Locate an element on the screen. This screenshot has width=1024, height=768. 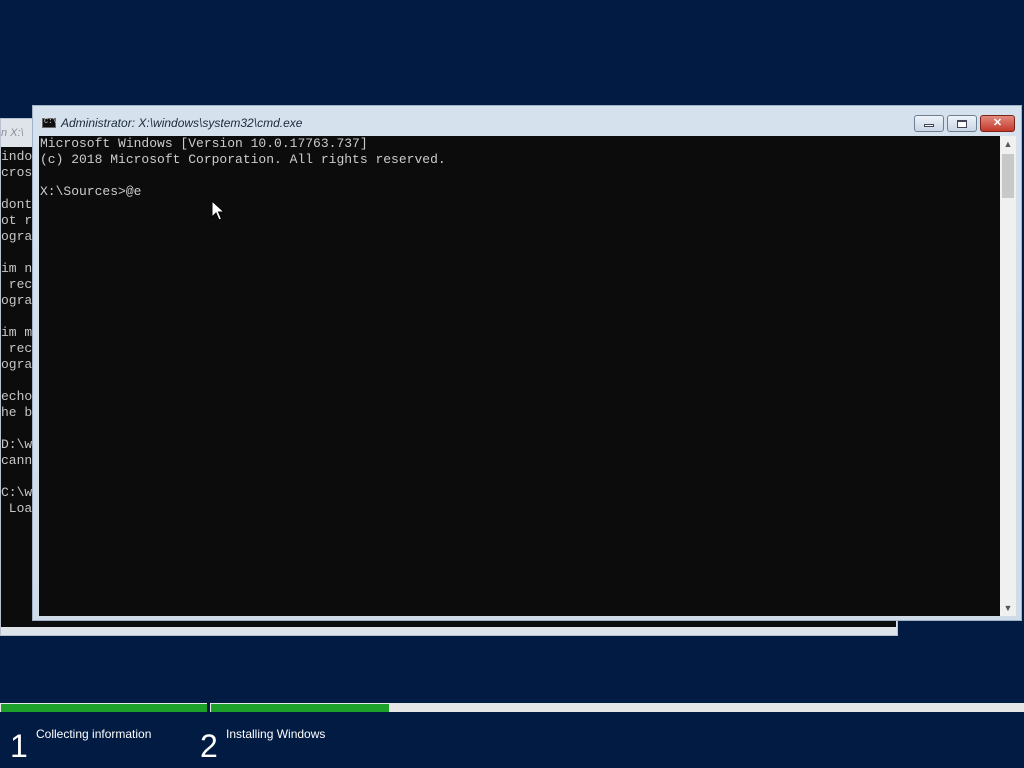
background-console-line: echo is located at coordinates (17, 396).